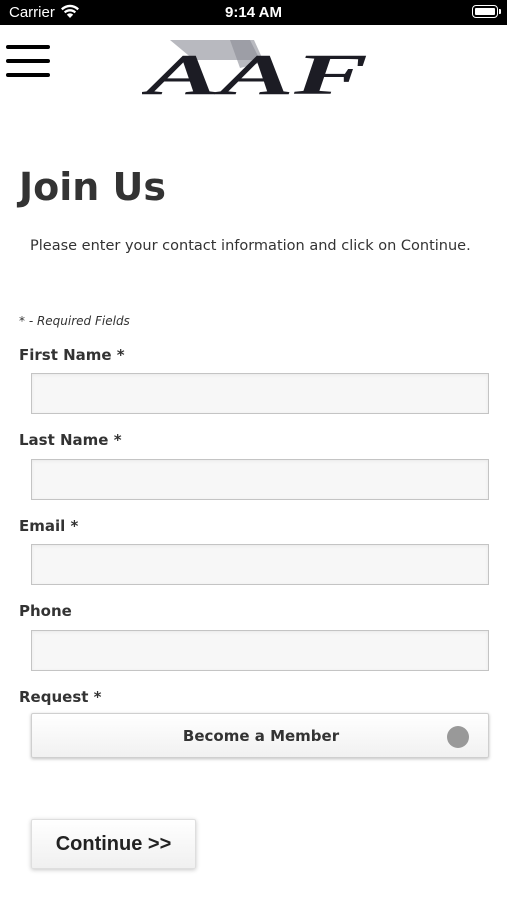  What do you see at coordinates (49, 526) in the screenshot?
I see `email-label: Email *` at bounding box center [49, 526].